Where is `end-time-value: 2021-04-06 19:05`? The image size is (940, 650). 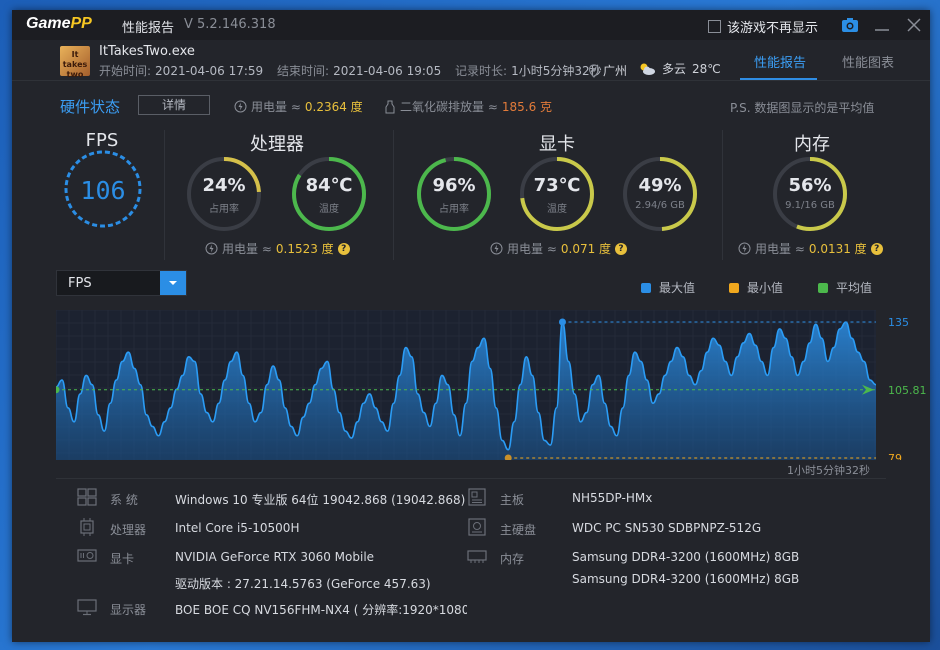 end-time-value: 2021-04-06 19:05 is located at coordinates (387, 71).